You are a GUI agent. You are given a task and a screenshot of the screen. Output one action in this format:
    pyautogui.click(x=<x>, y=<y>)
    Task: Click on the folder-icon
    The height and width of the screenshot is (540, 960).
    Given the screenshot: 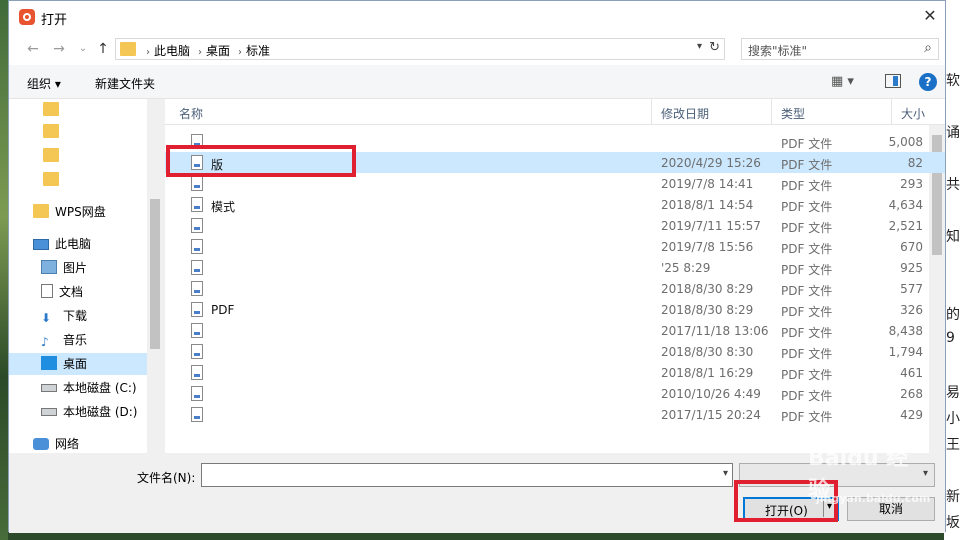 What is the action you would take?
    pyautogui.click(x=51, y=155)
    